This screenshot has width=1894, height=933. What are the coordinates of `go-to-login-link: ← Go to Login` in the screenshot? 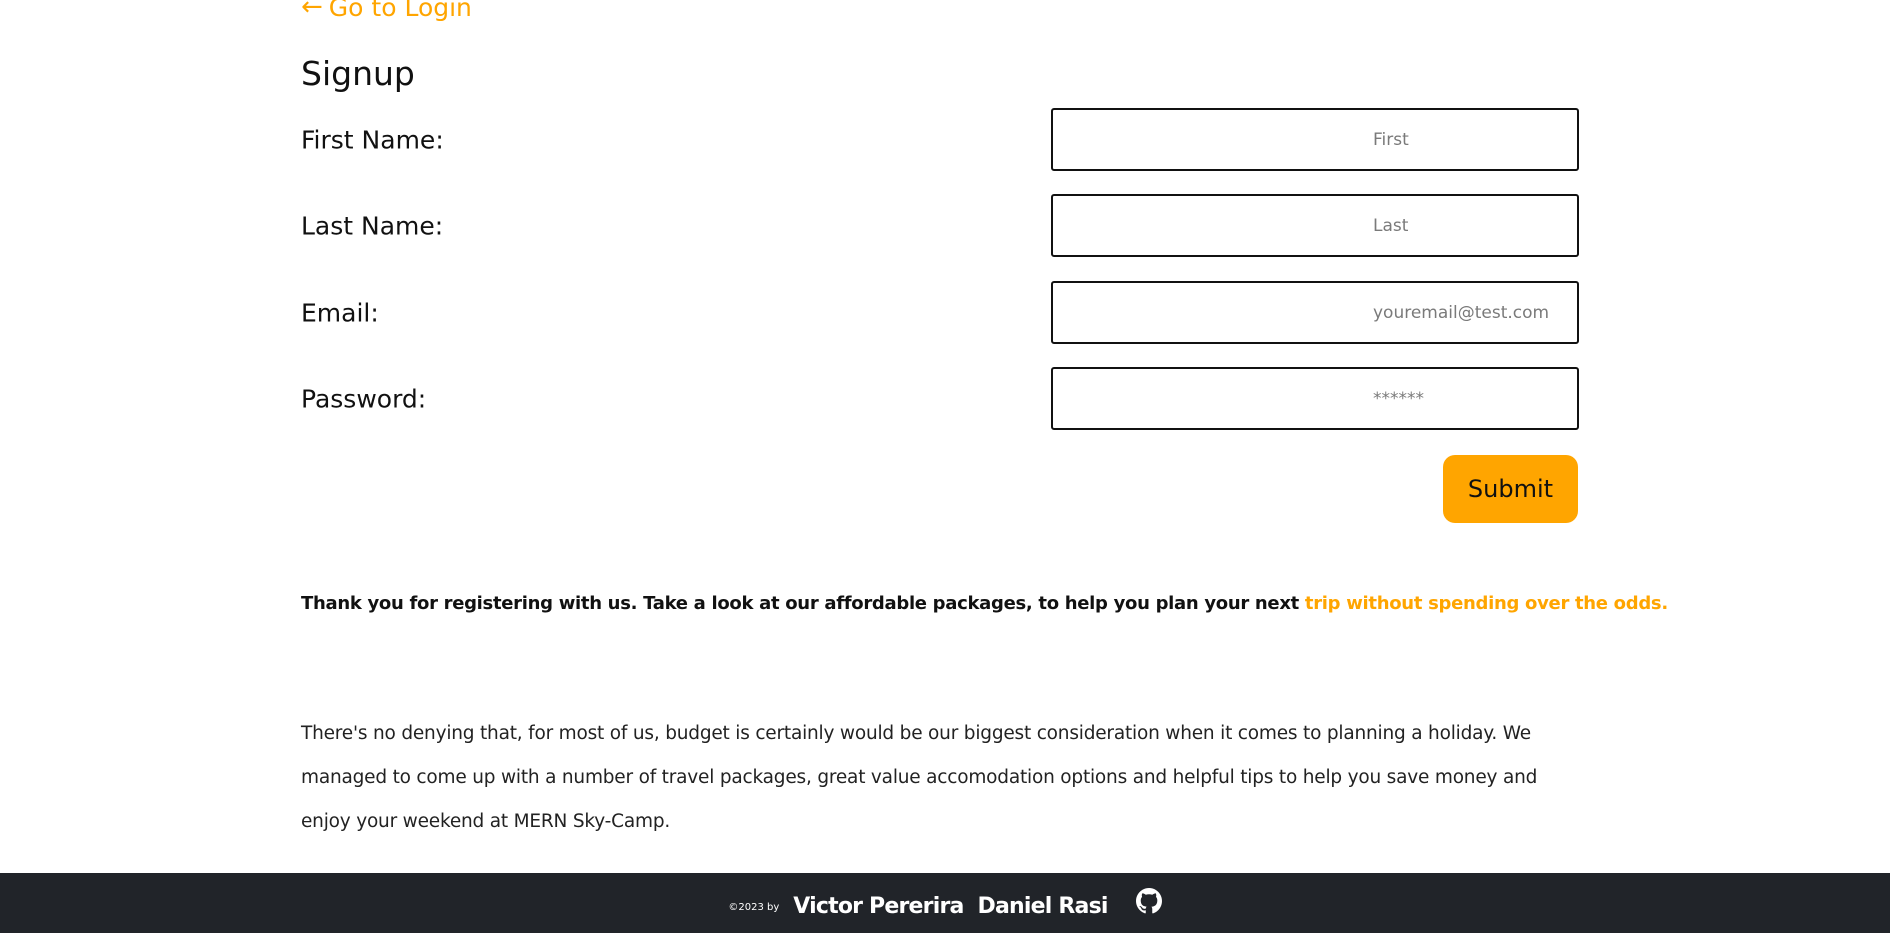 It's located at (386, 11).